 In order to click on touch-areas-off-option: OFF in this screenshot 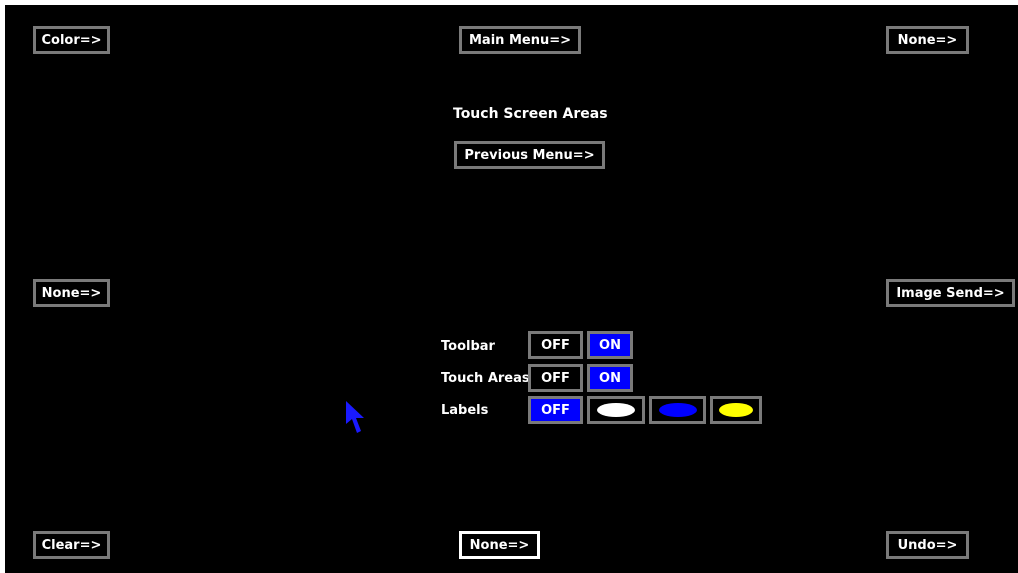, I will do `click(555, 378)`.